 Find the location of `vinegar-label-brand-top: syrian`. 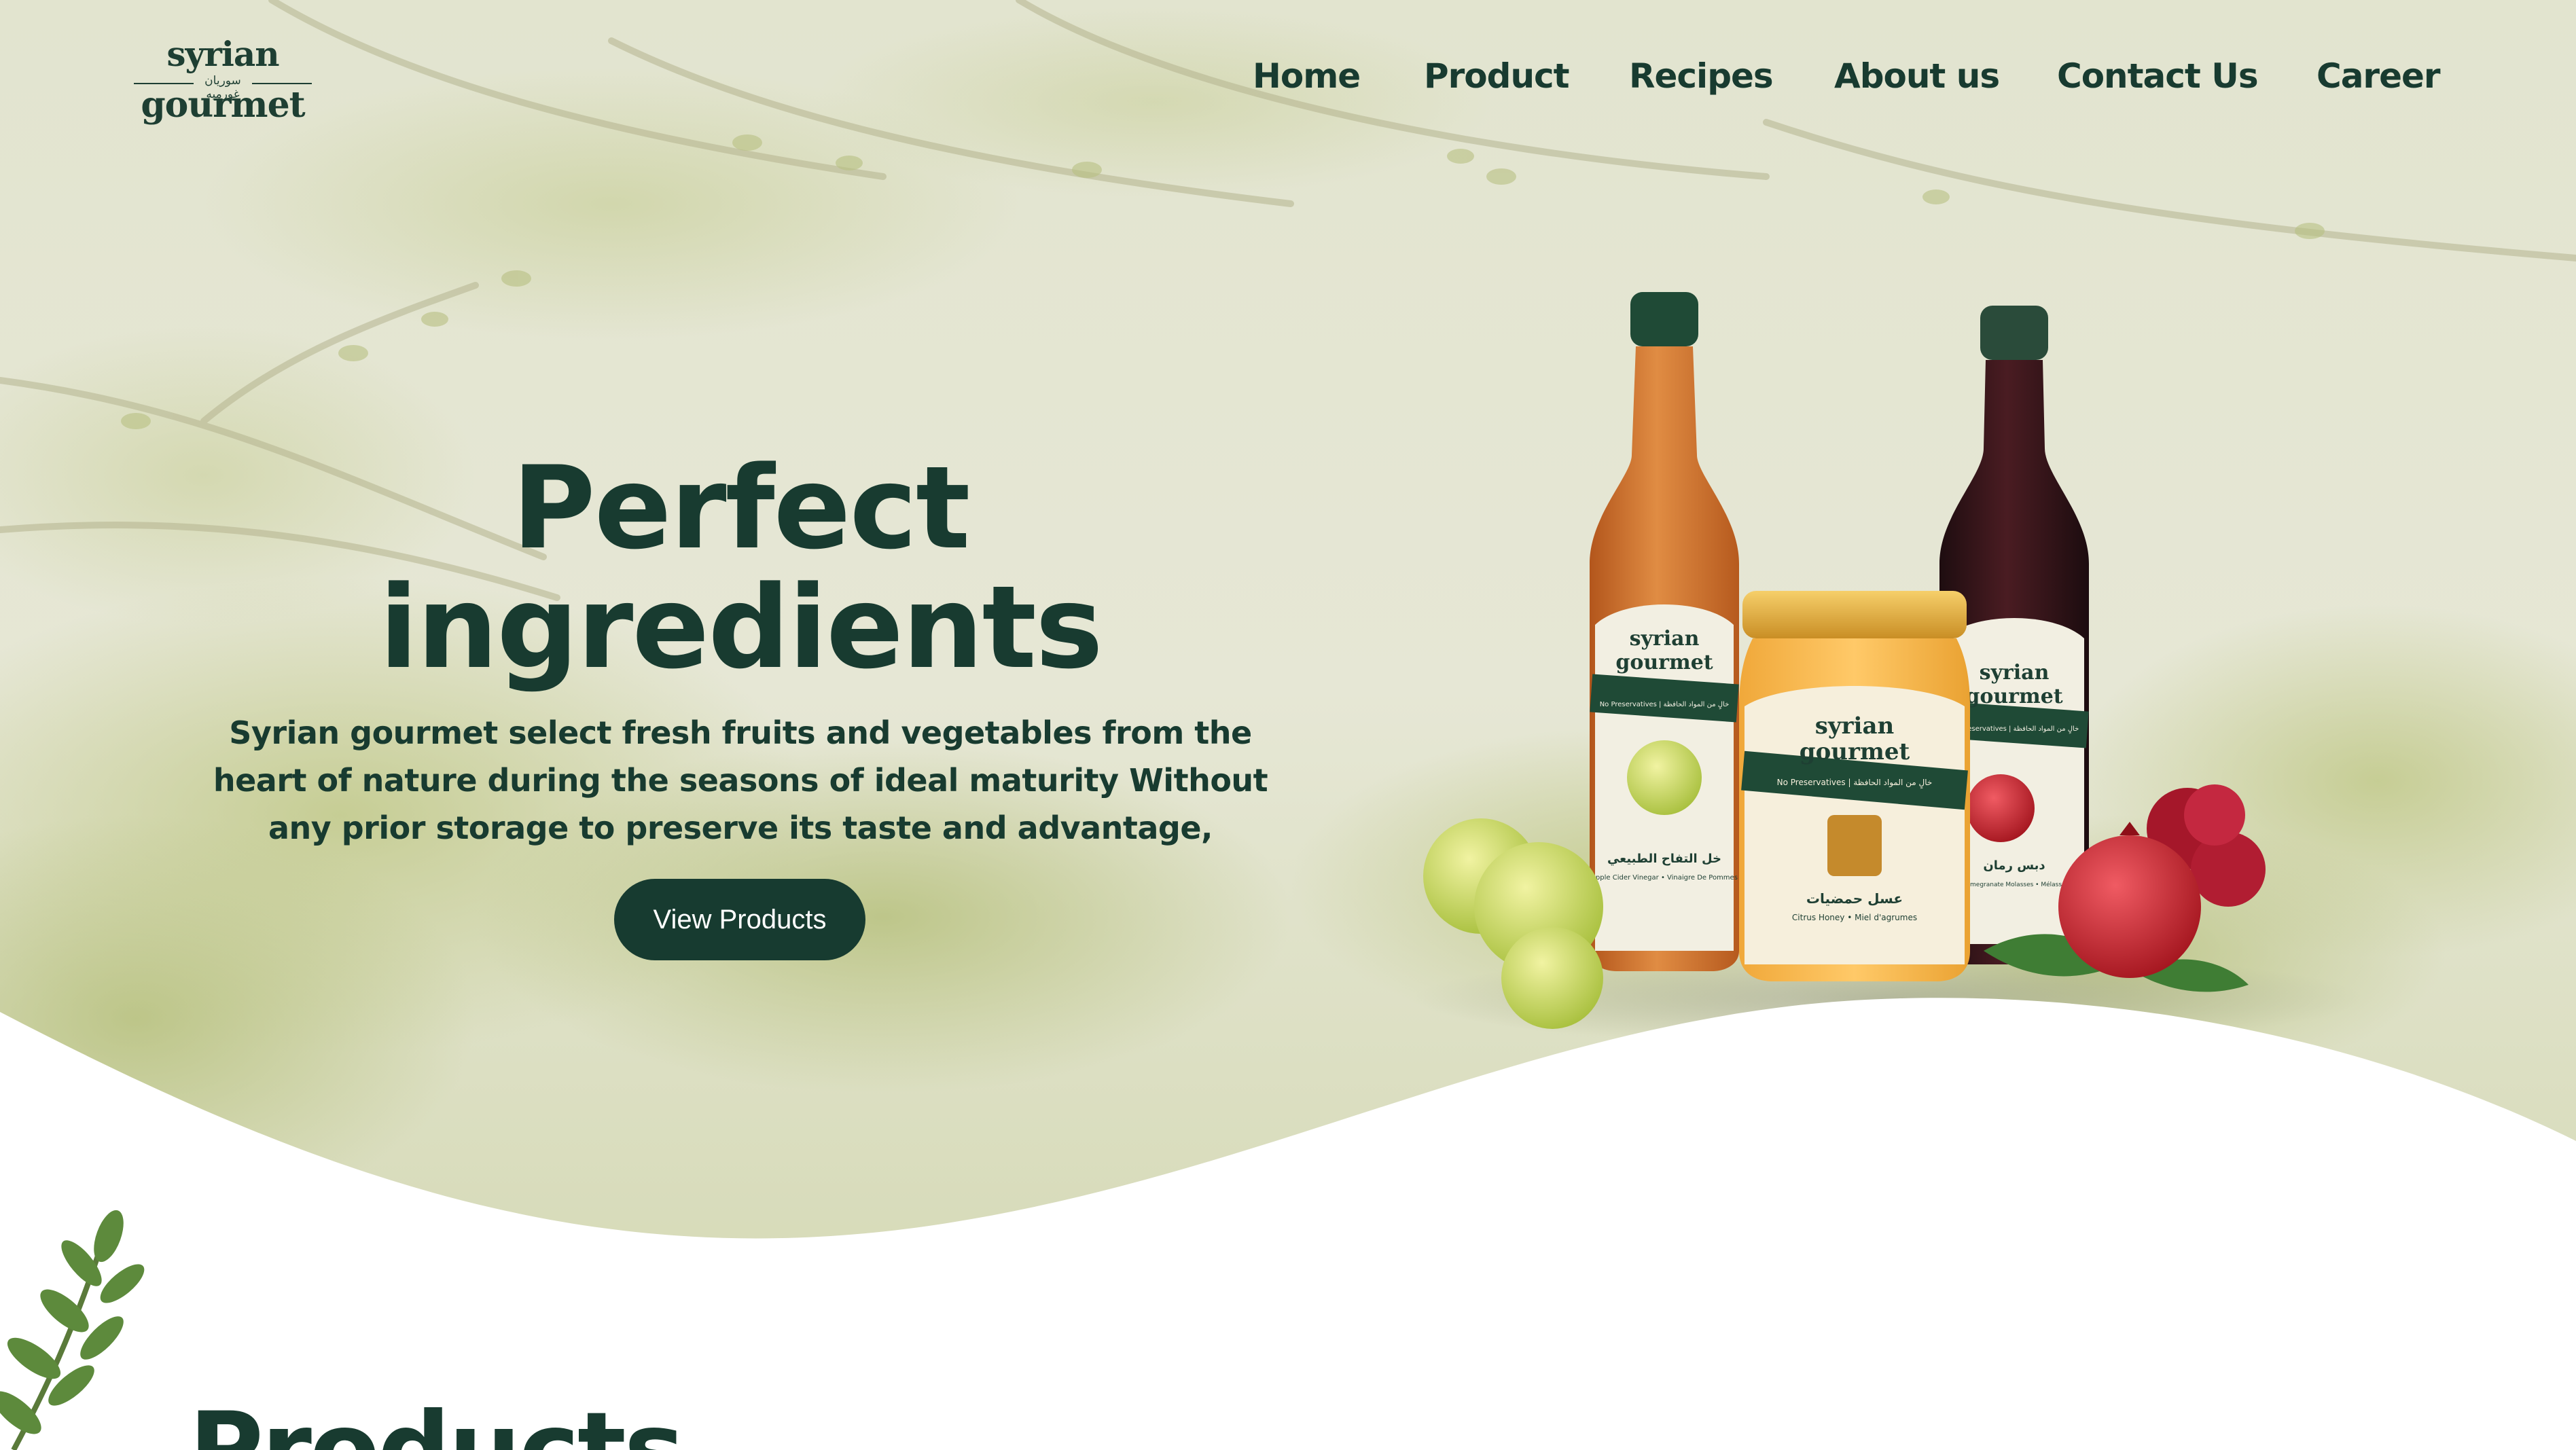

vinegar-label-brand-top: syrian is located at coordinates (1665, 639).